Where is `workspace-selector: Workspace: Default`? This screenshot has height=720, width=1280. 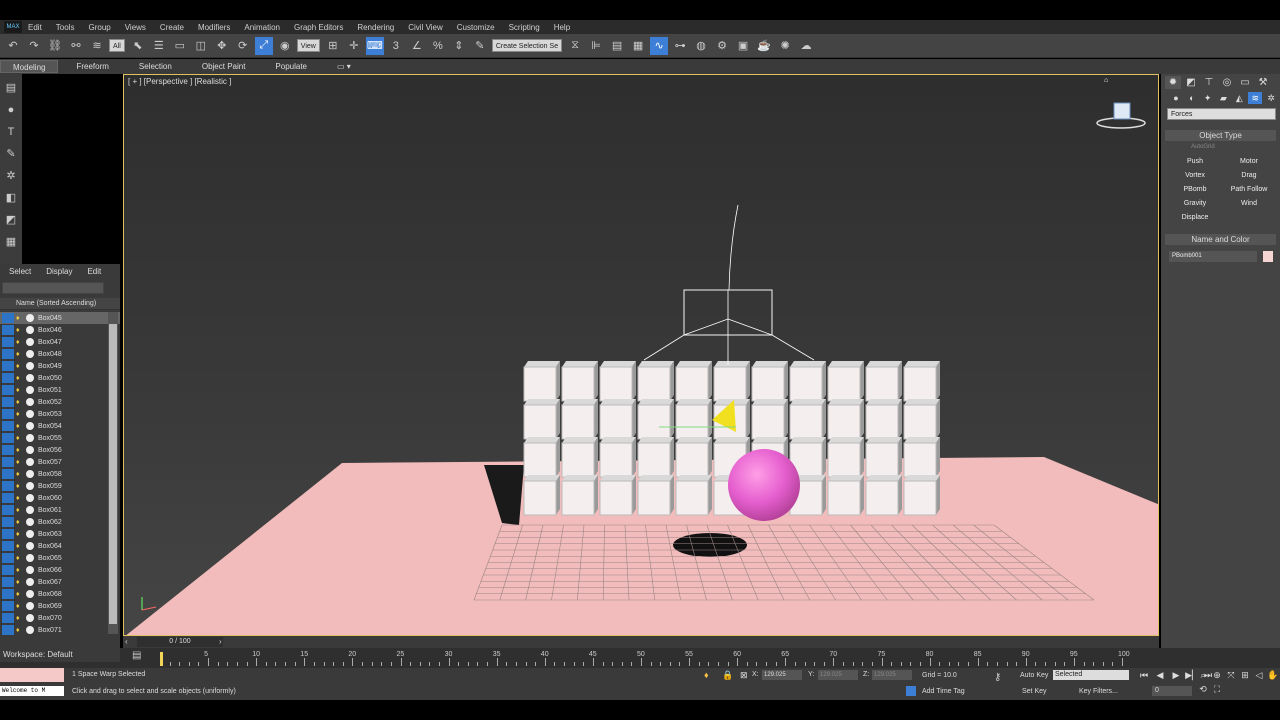
workspace-selector: Workspace: Default is located at coordinates (60, 655).